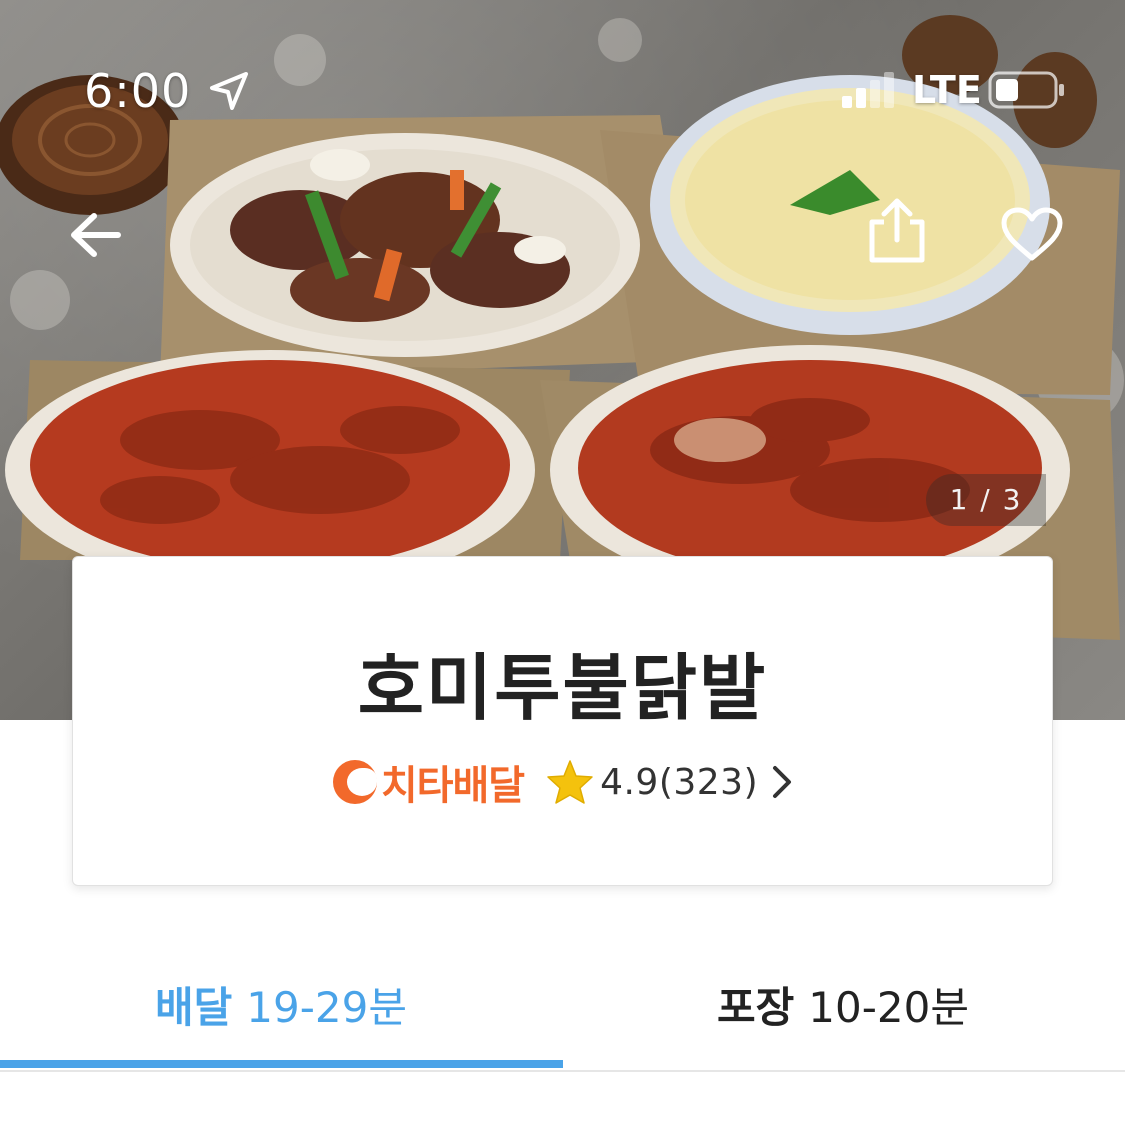 The height and width of the screenshot is (1124, 1125). What do you see at coordinates (562, 688) in the screenshot?
I see `store-name: 호미투불닭발` at bounding box center [562, 688].